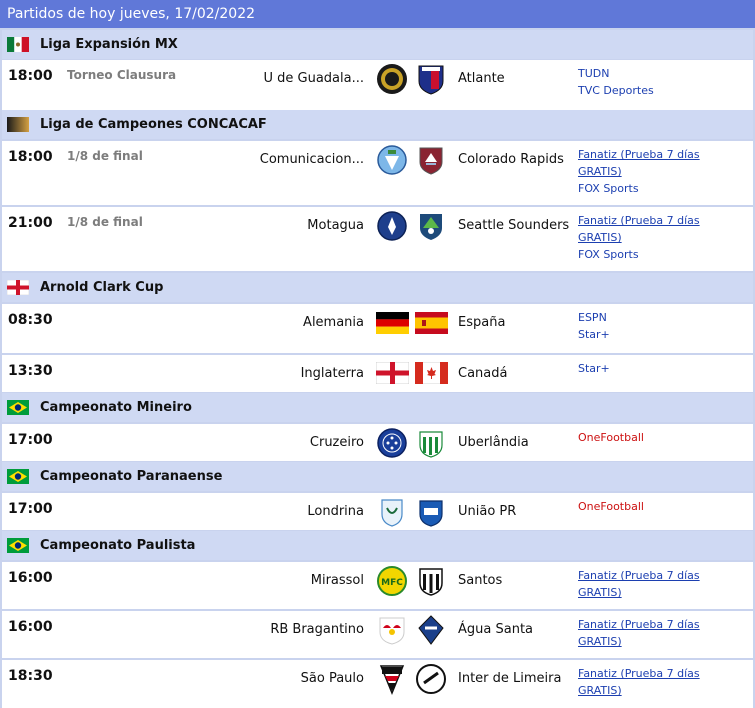 The width and height of the screenshot is (755, 708). I want to click on match-teams: Mirassol MFC Santos, so click(402, 585).